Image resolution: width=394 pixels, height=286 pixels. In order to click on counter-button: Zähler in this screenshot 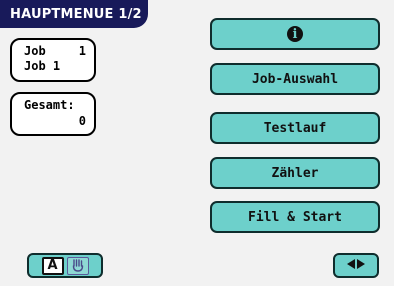, I will do `click(295, 173)`.